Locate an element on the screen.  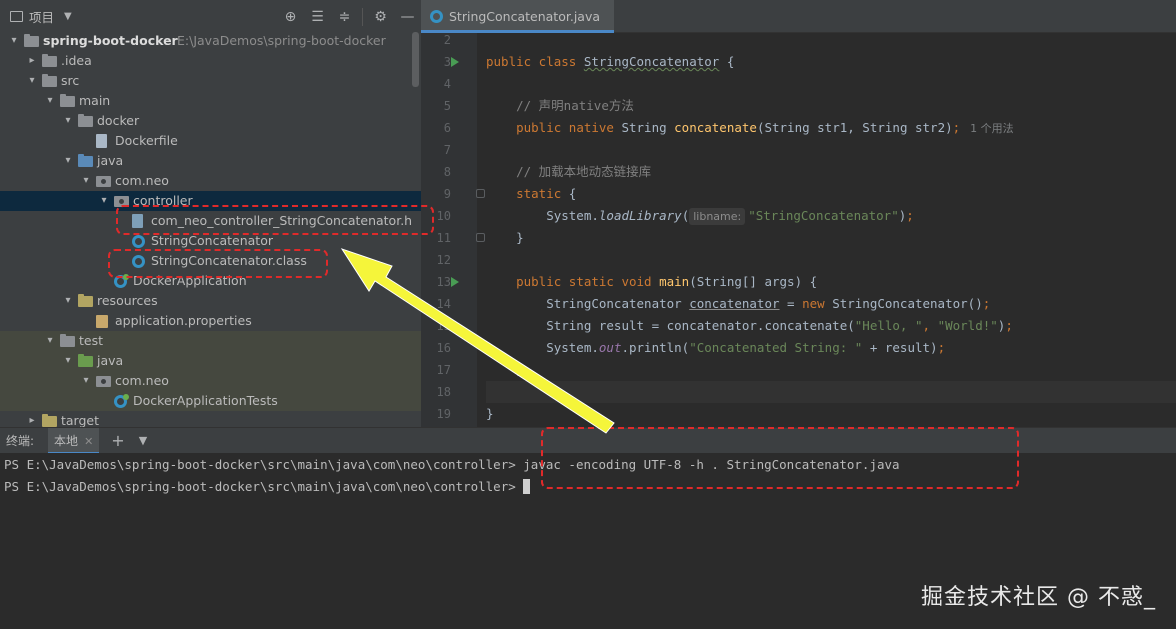
tree-item: ▾ docker is located at coordinates (210, 121).